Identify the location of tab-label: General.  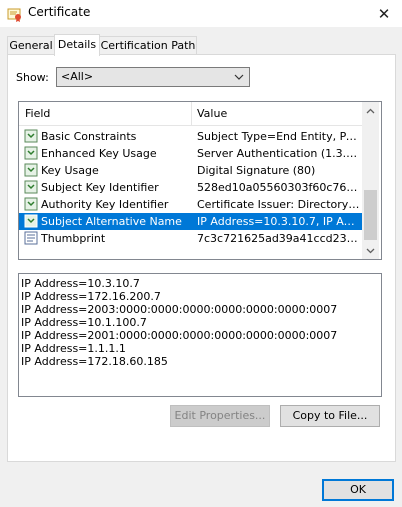
(31, 45).